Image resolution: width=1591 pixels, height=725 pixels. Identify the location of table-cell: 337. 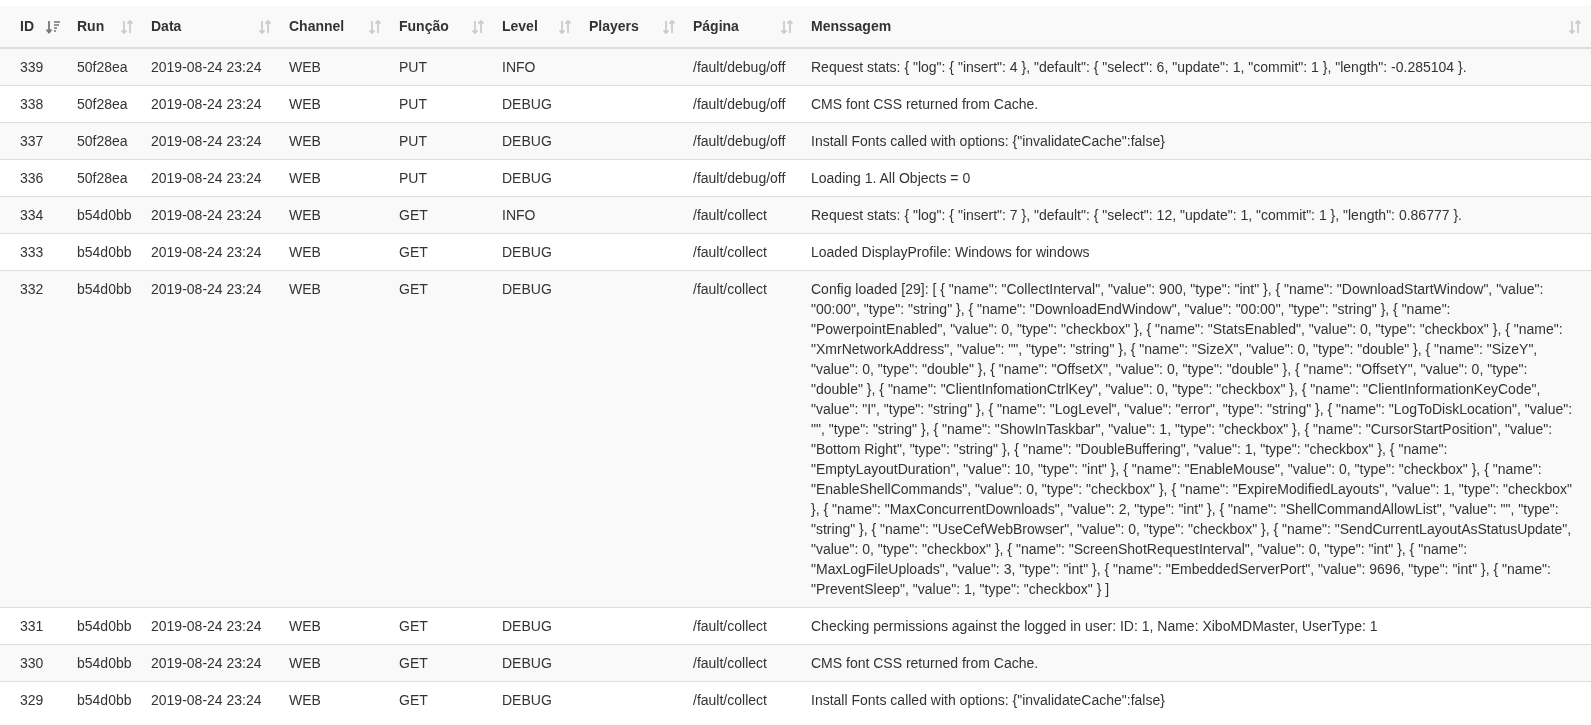
(32, 141).